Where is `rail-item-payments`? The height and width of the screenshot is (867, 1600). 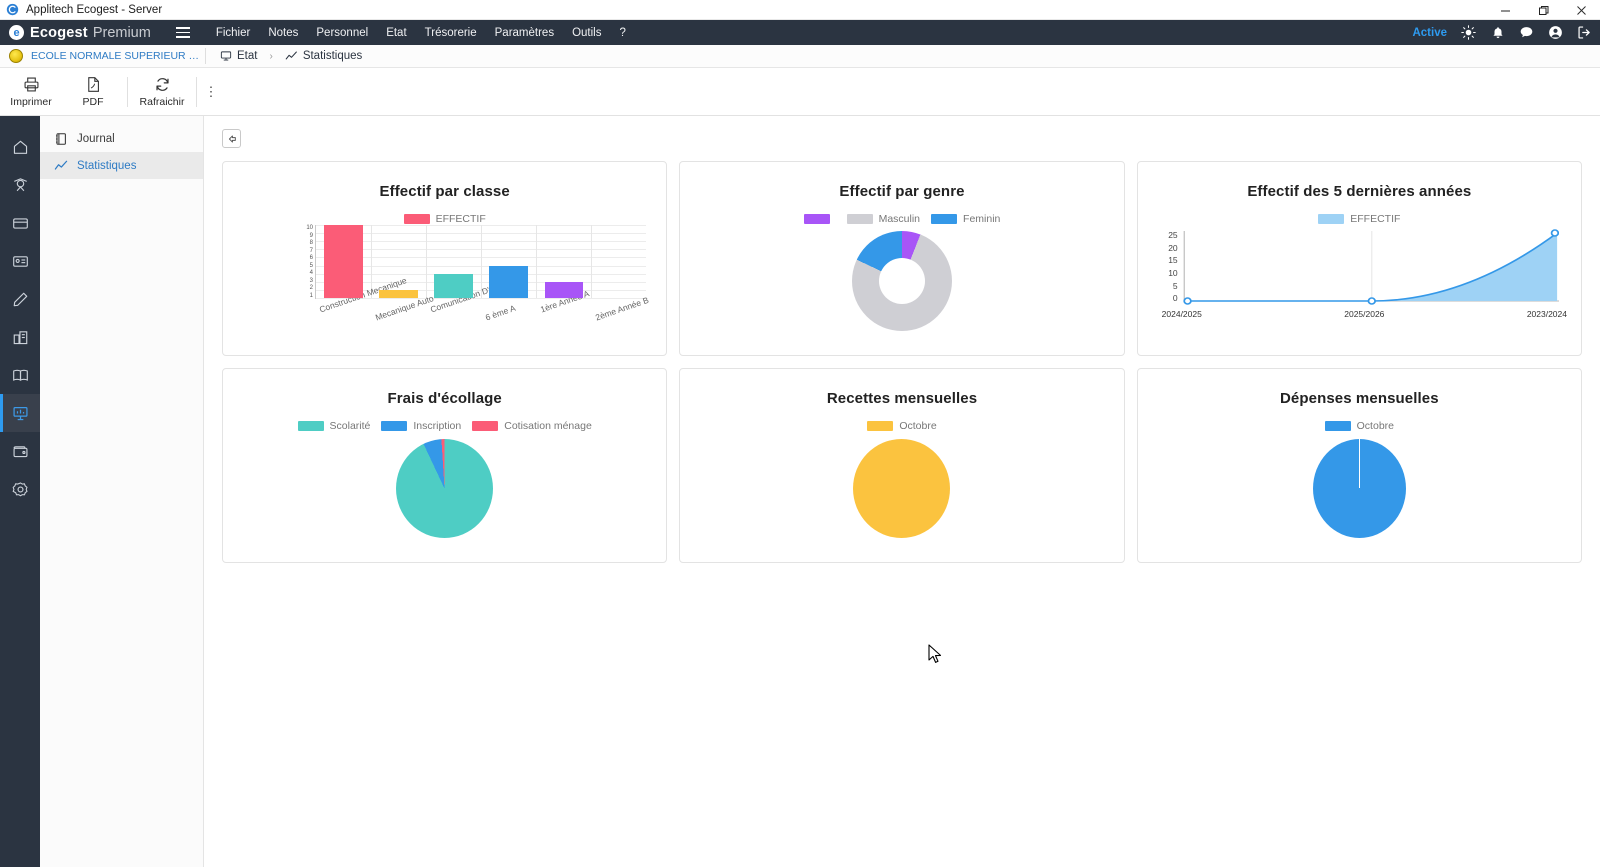 rail-item-payments is located at coordinates (20, 223).